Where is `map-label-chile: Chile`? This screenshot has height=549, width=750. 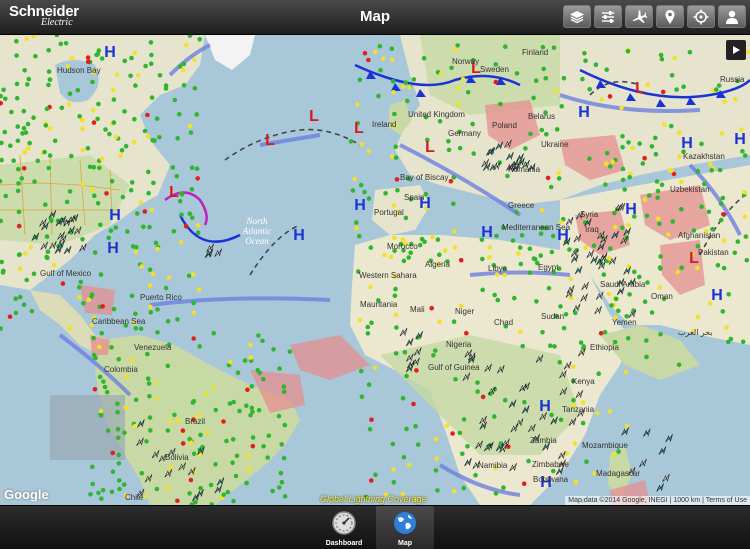
map-label-chile: Chile is located at coordinates (134, 497).